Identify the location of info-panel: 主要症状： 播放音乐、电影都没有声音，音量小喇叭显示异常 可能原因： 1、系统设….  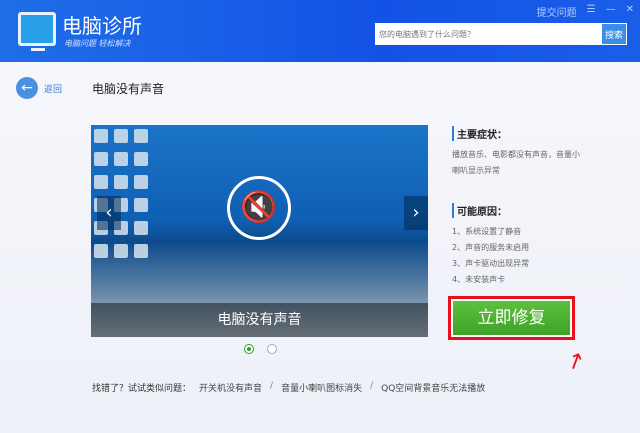
(517, 207).